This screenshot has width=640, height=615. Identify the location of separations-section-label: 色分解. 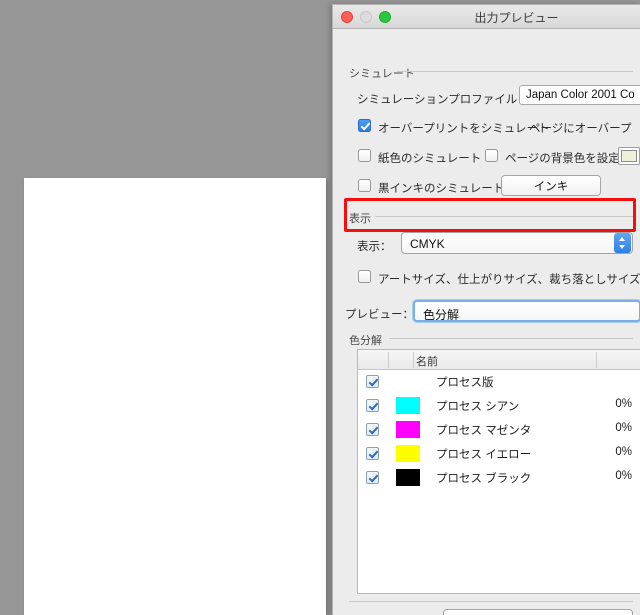
(365, 341).